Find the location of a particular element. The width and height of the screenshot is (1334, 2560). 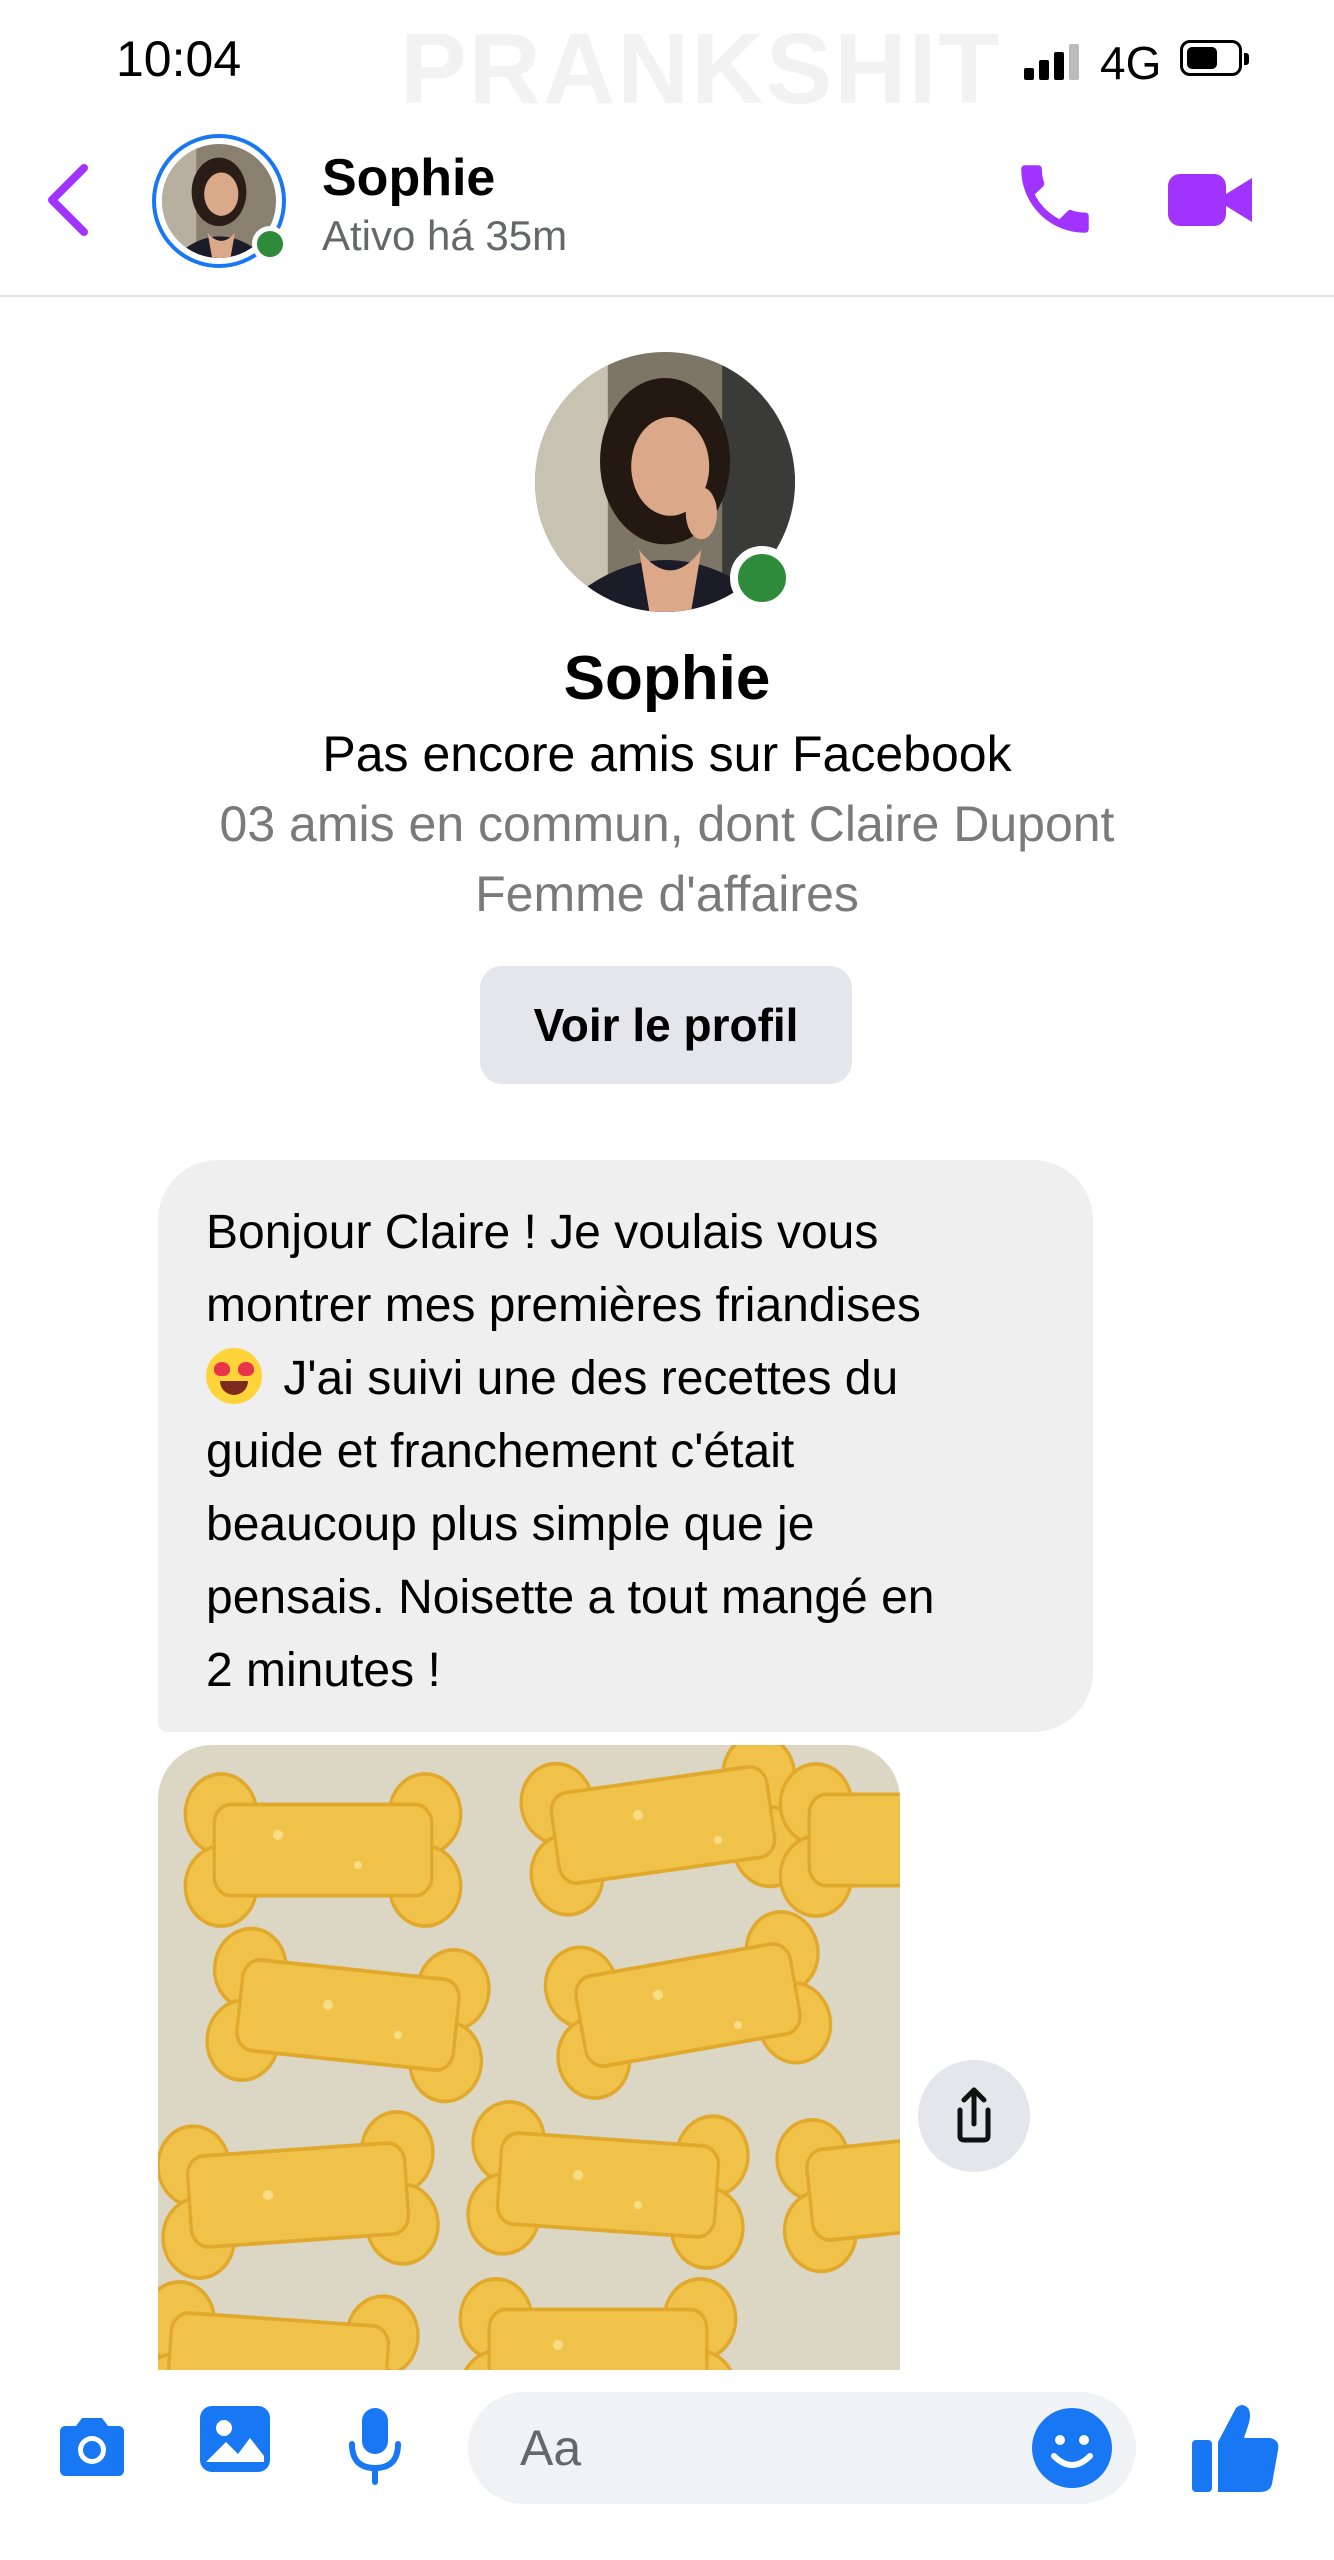

share-icon is located at coordinates (974, 2116).